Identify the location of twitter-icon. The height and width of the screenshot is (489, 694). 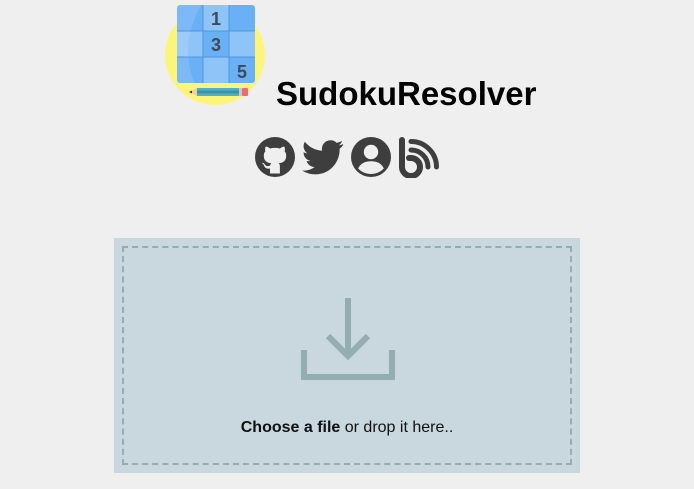
(323, 157).